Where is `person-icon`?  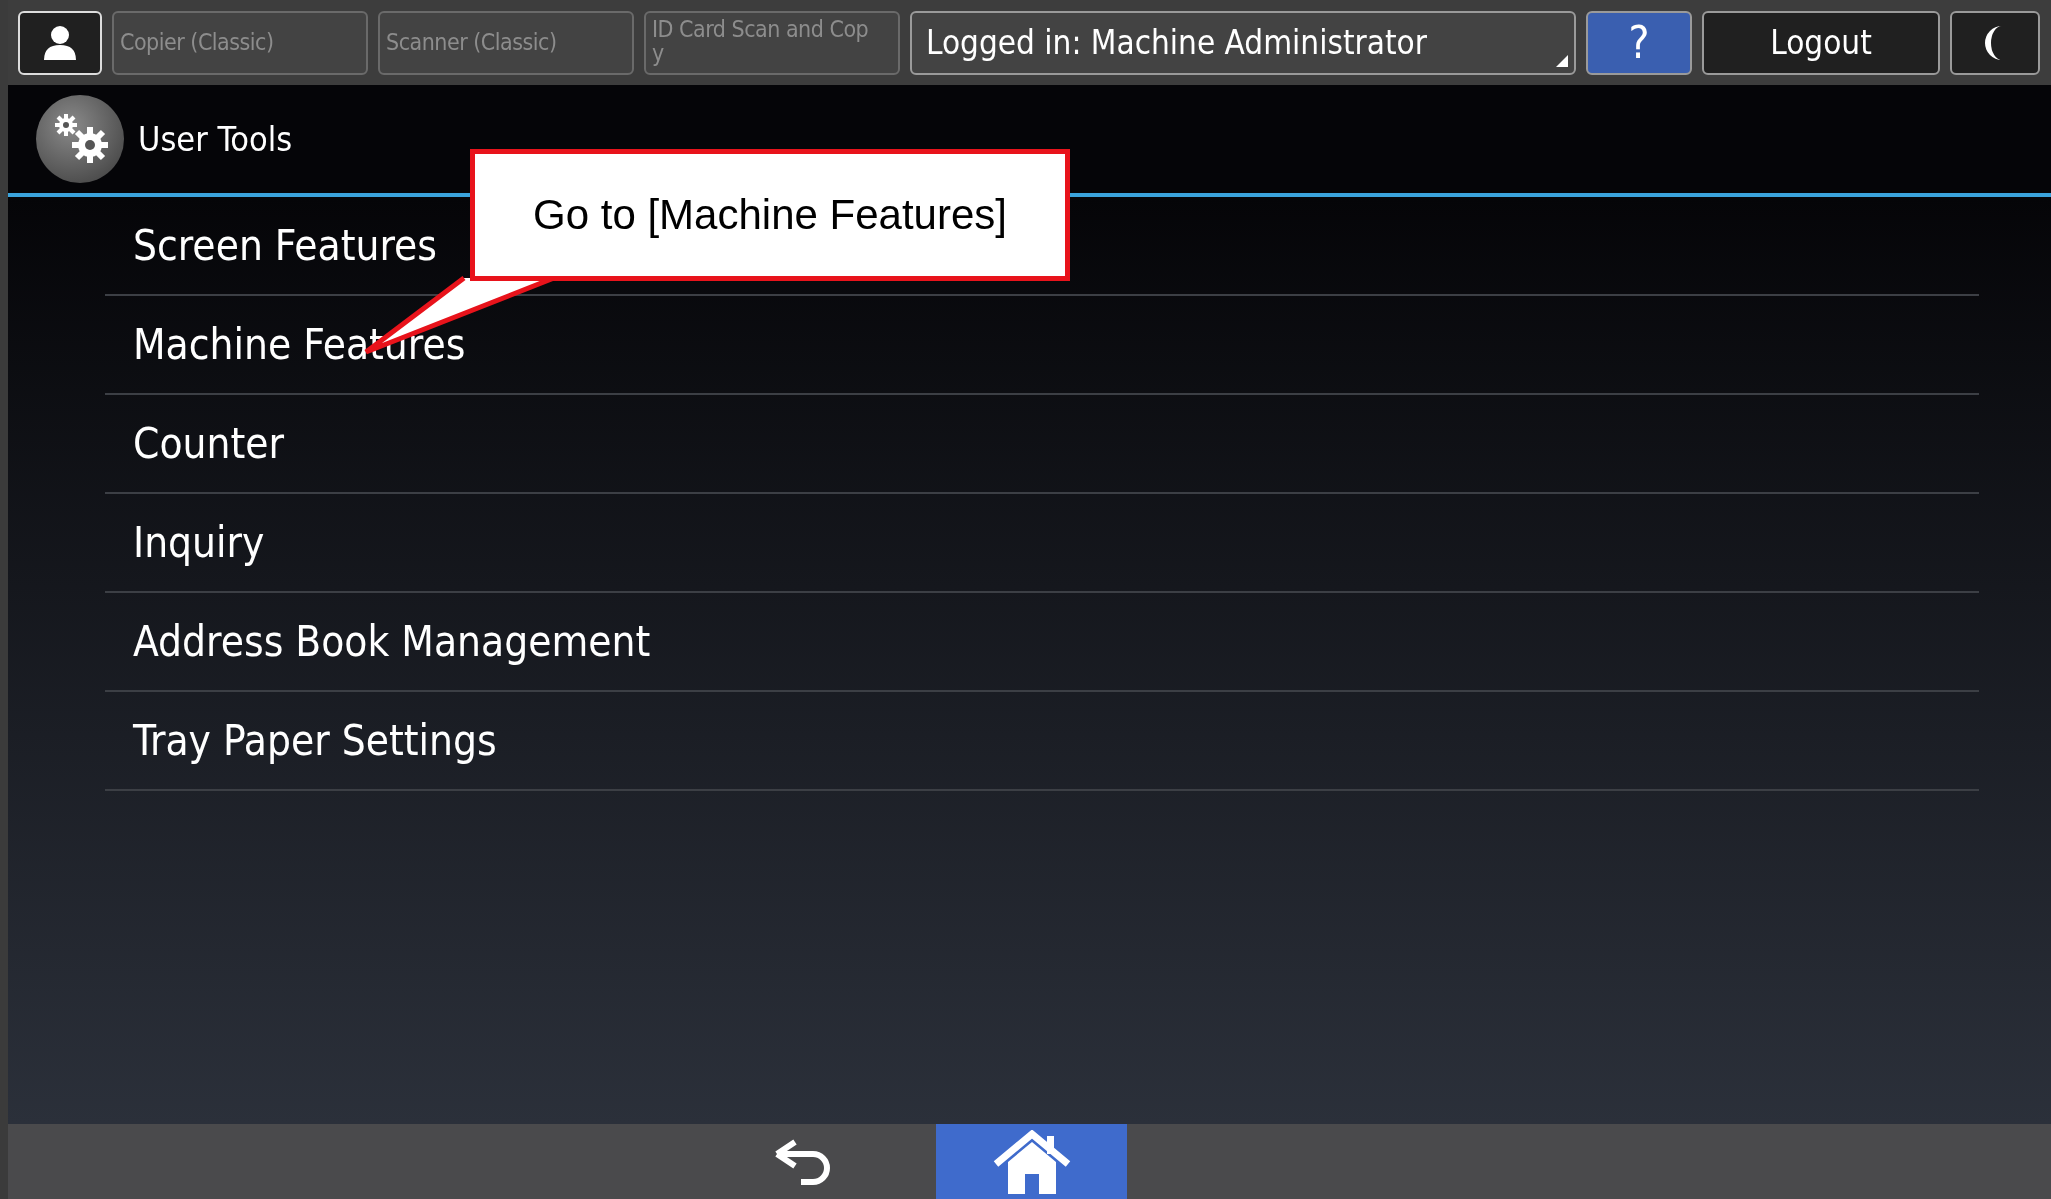
person-icon is located at coordinates (60, 42).